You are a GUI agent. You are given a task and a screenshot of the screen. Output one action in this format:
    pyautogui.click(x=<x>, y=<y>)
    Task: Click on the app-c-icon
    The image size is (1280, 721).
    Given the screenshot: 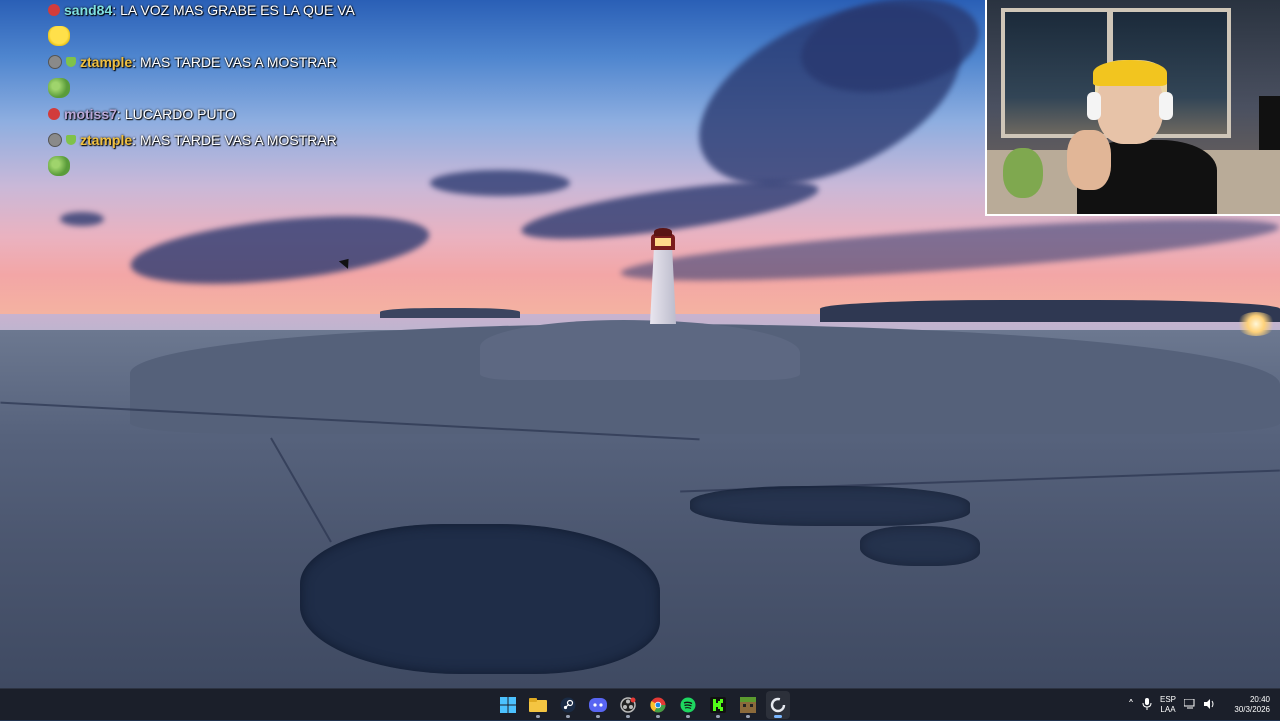 What is the action you would take?
    pyautogui.click(x=778, y=705)
    